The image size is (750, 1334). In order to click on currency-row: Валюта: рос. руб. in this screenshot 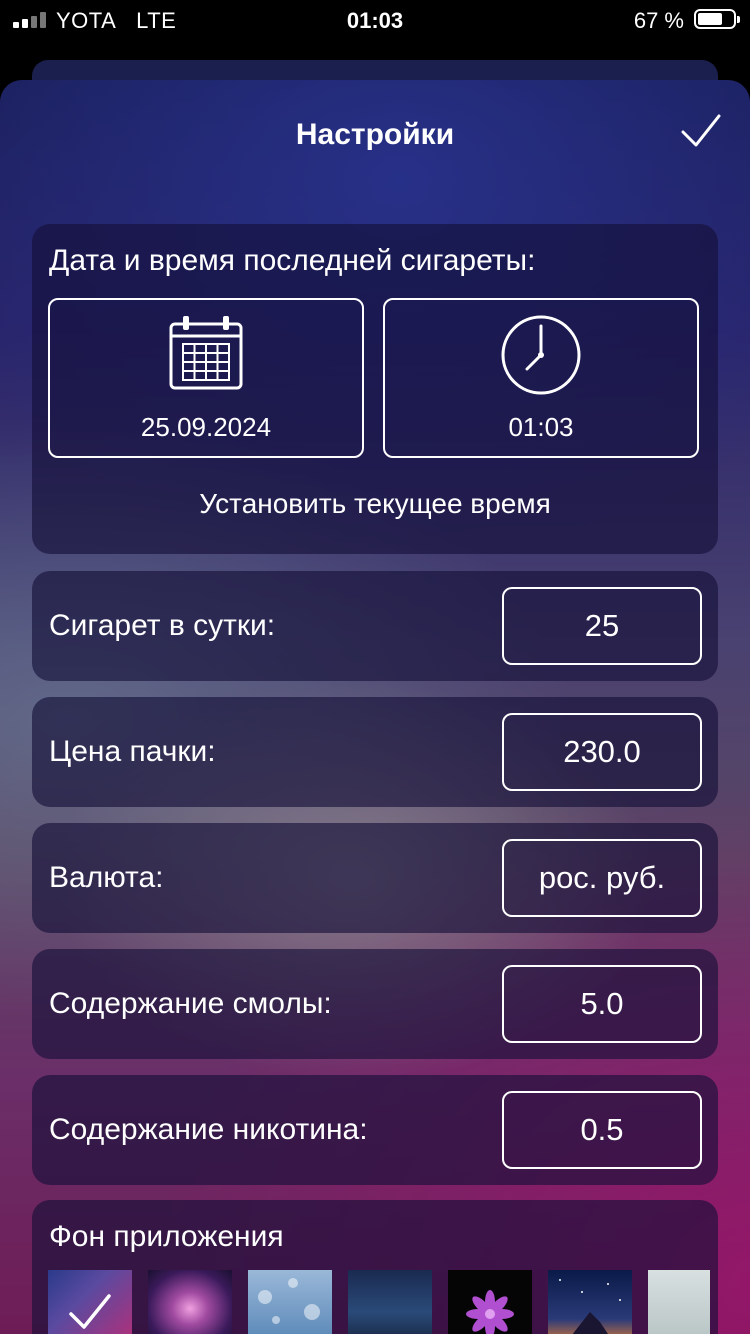, I will do `click(375, 878)`.